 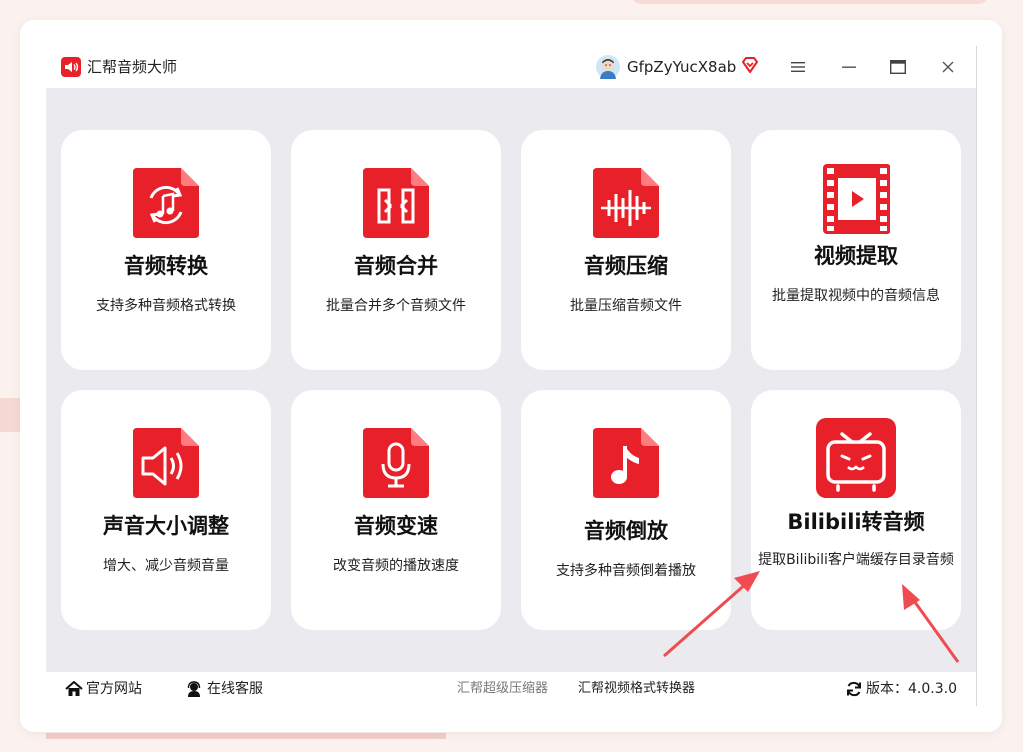 What do you see at coordinates (626, 266) in the screenshot?
I see `card-title: 音频压缩` at bounding box center [626, 266].